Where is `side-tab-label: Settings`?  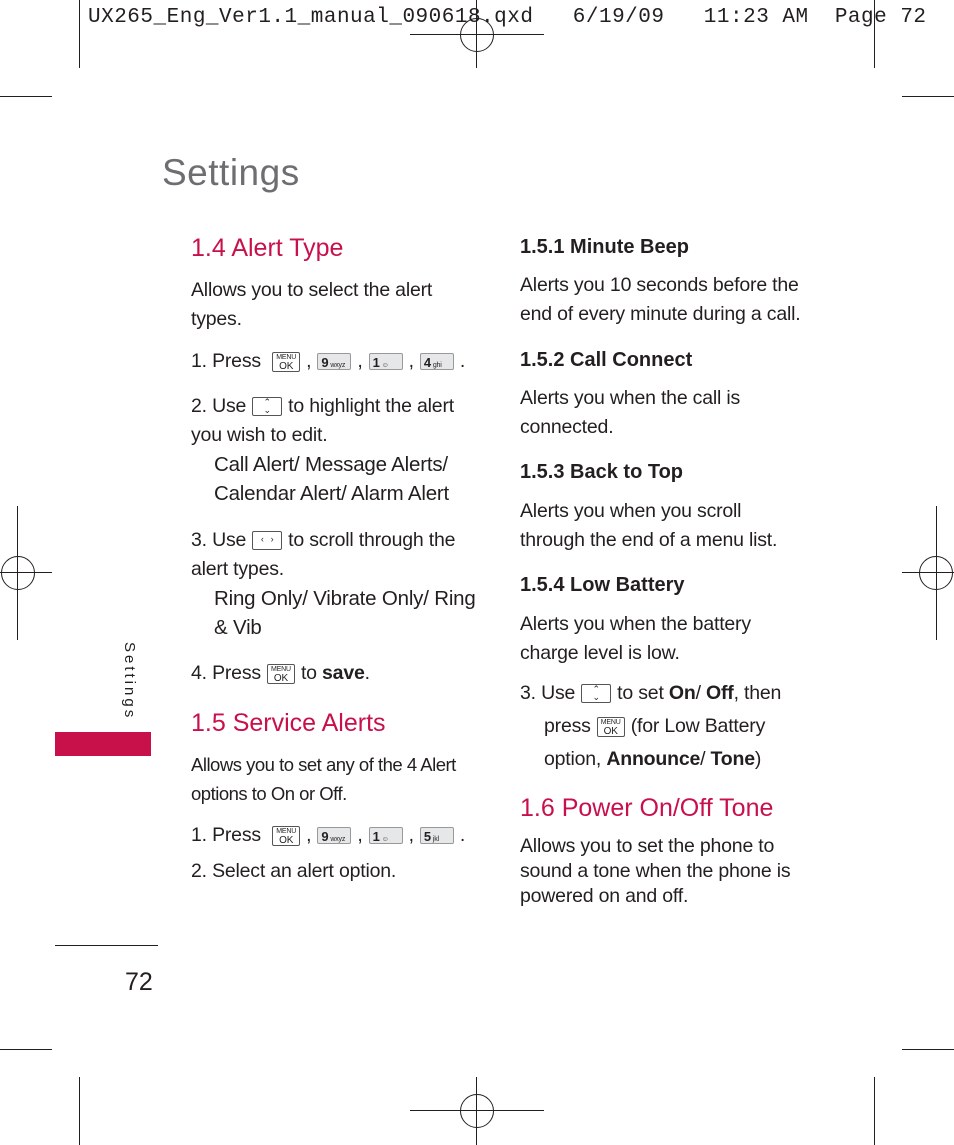 side-tab-label: Settings is located at coordinates (129, 681).